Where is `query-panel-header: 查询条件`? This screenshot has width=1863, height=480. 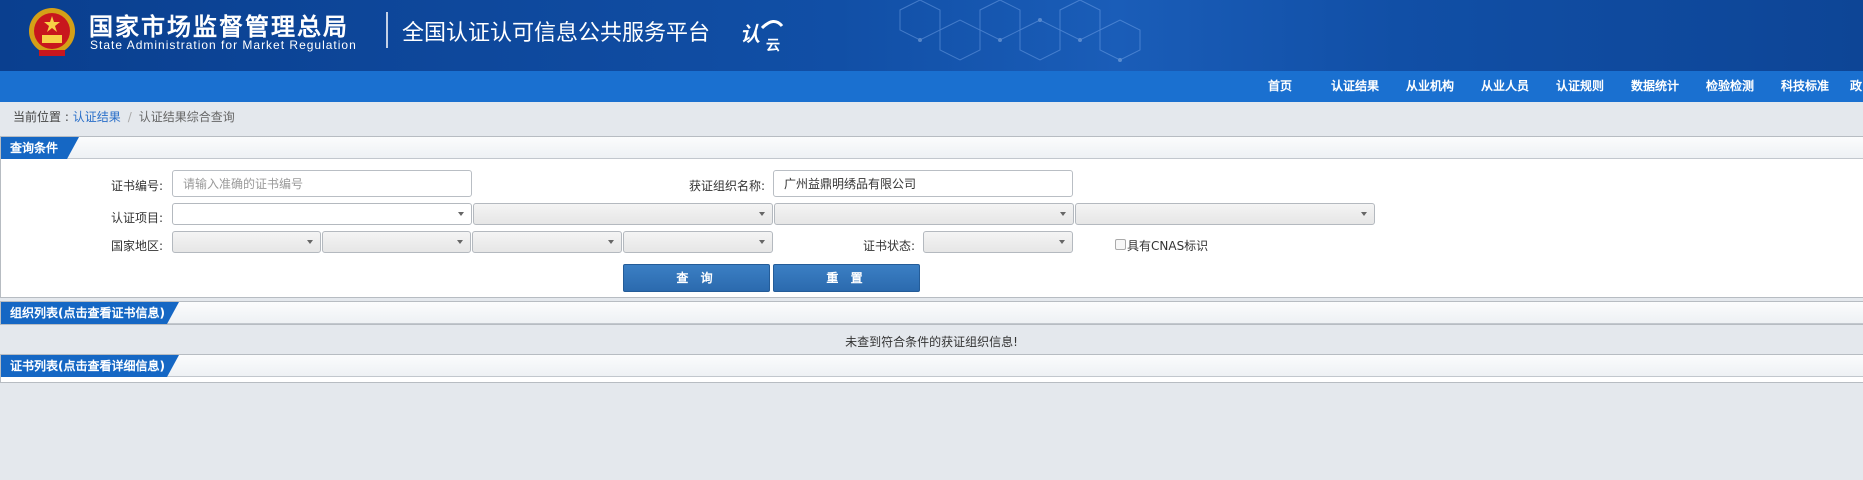 query-panel-header: 查询条件 is located at coordinates (932, 148).